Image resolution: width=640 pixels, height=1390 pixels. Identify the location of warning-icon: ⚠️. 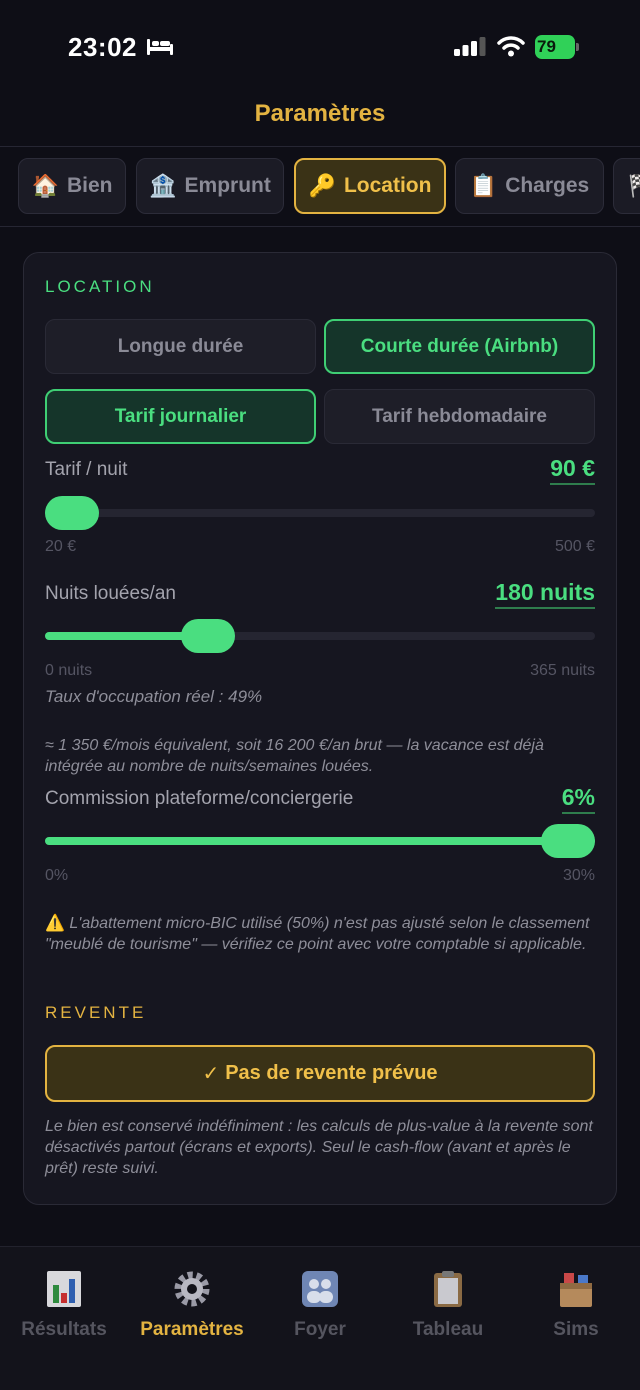
(55, 923).